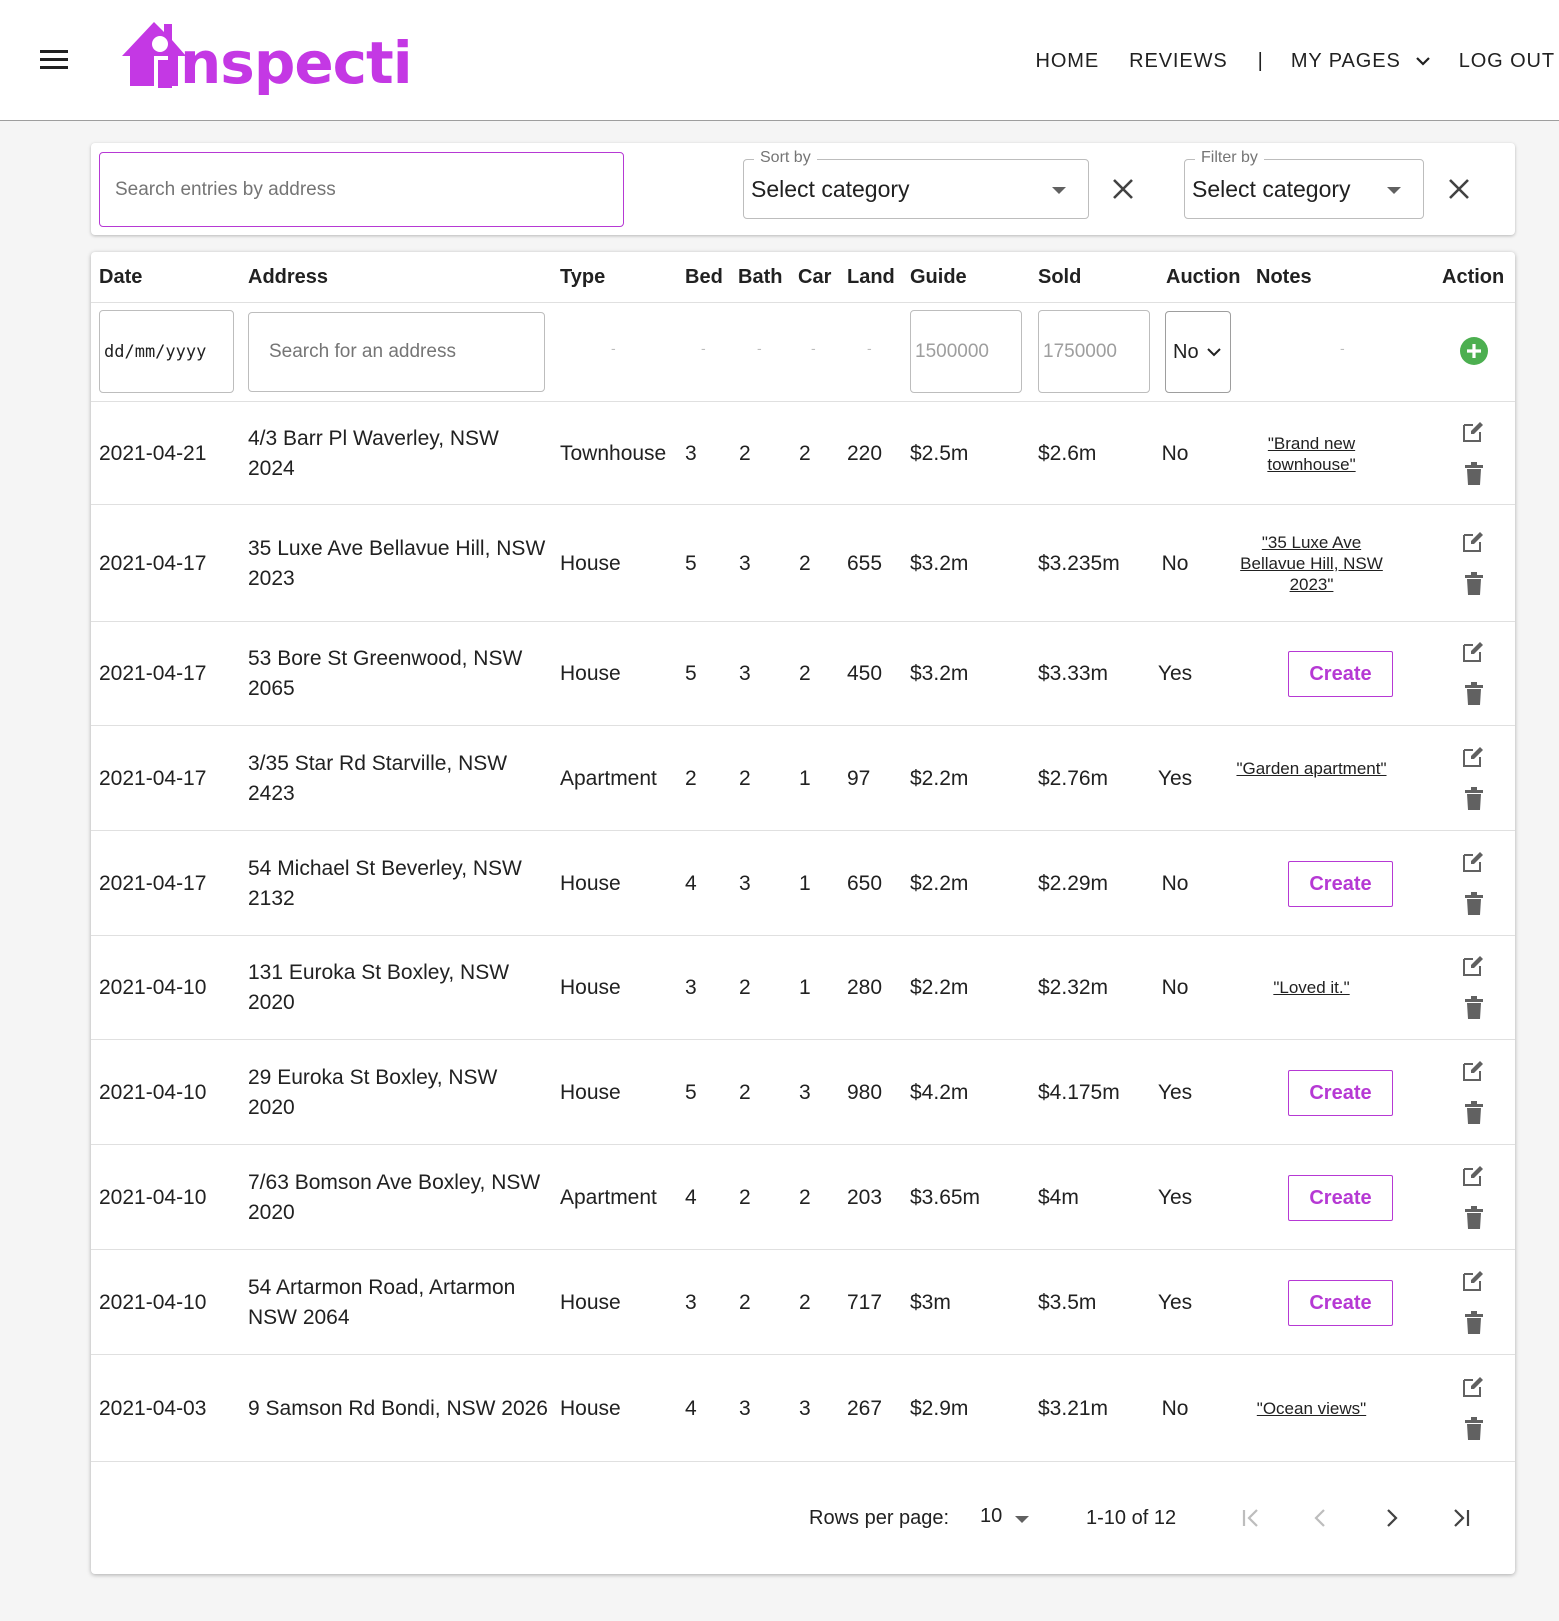 Image resolution: width=1559 pixels, height=1621 pixels. Describe the element at coordinates (1321, 1518) in the screenshot. I see `prev-page-icon` at that location.